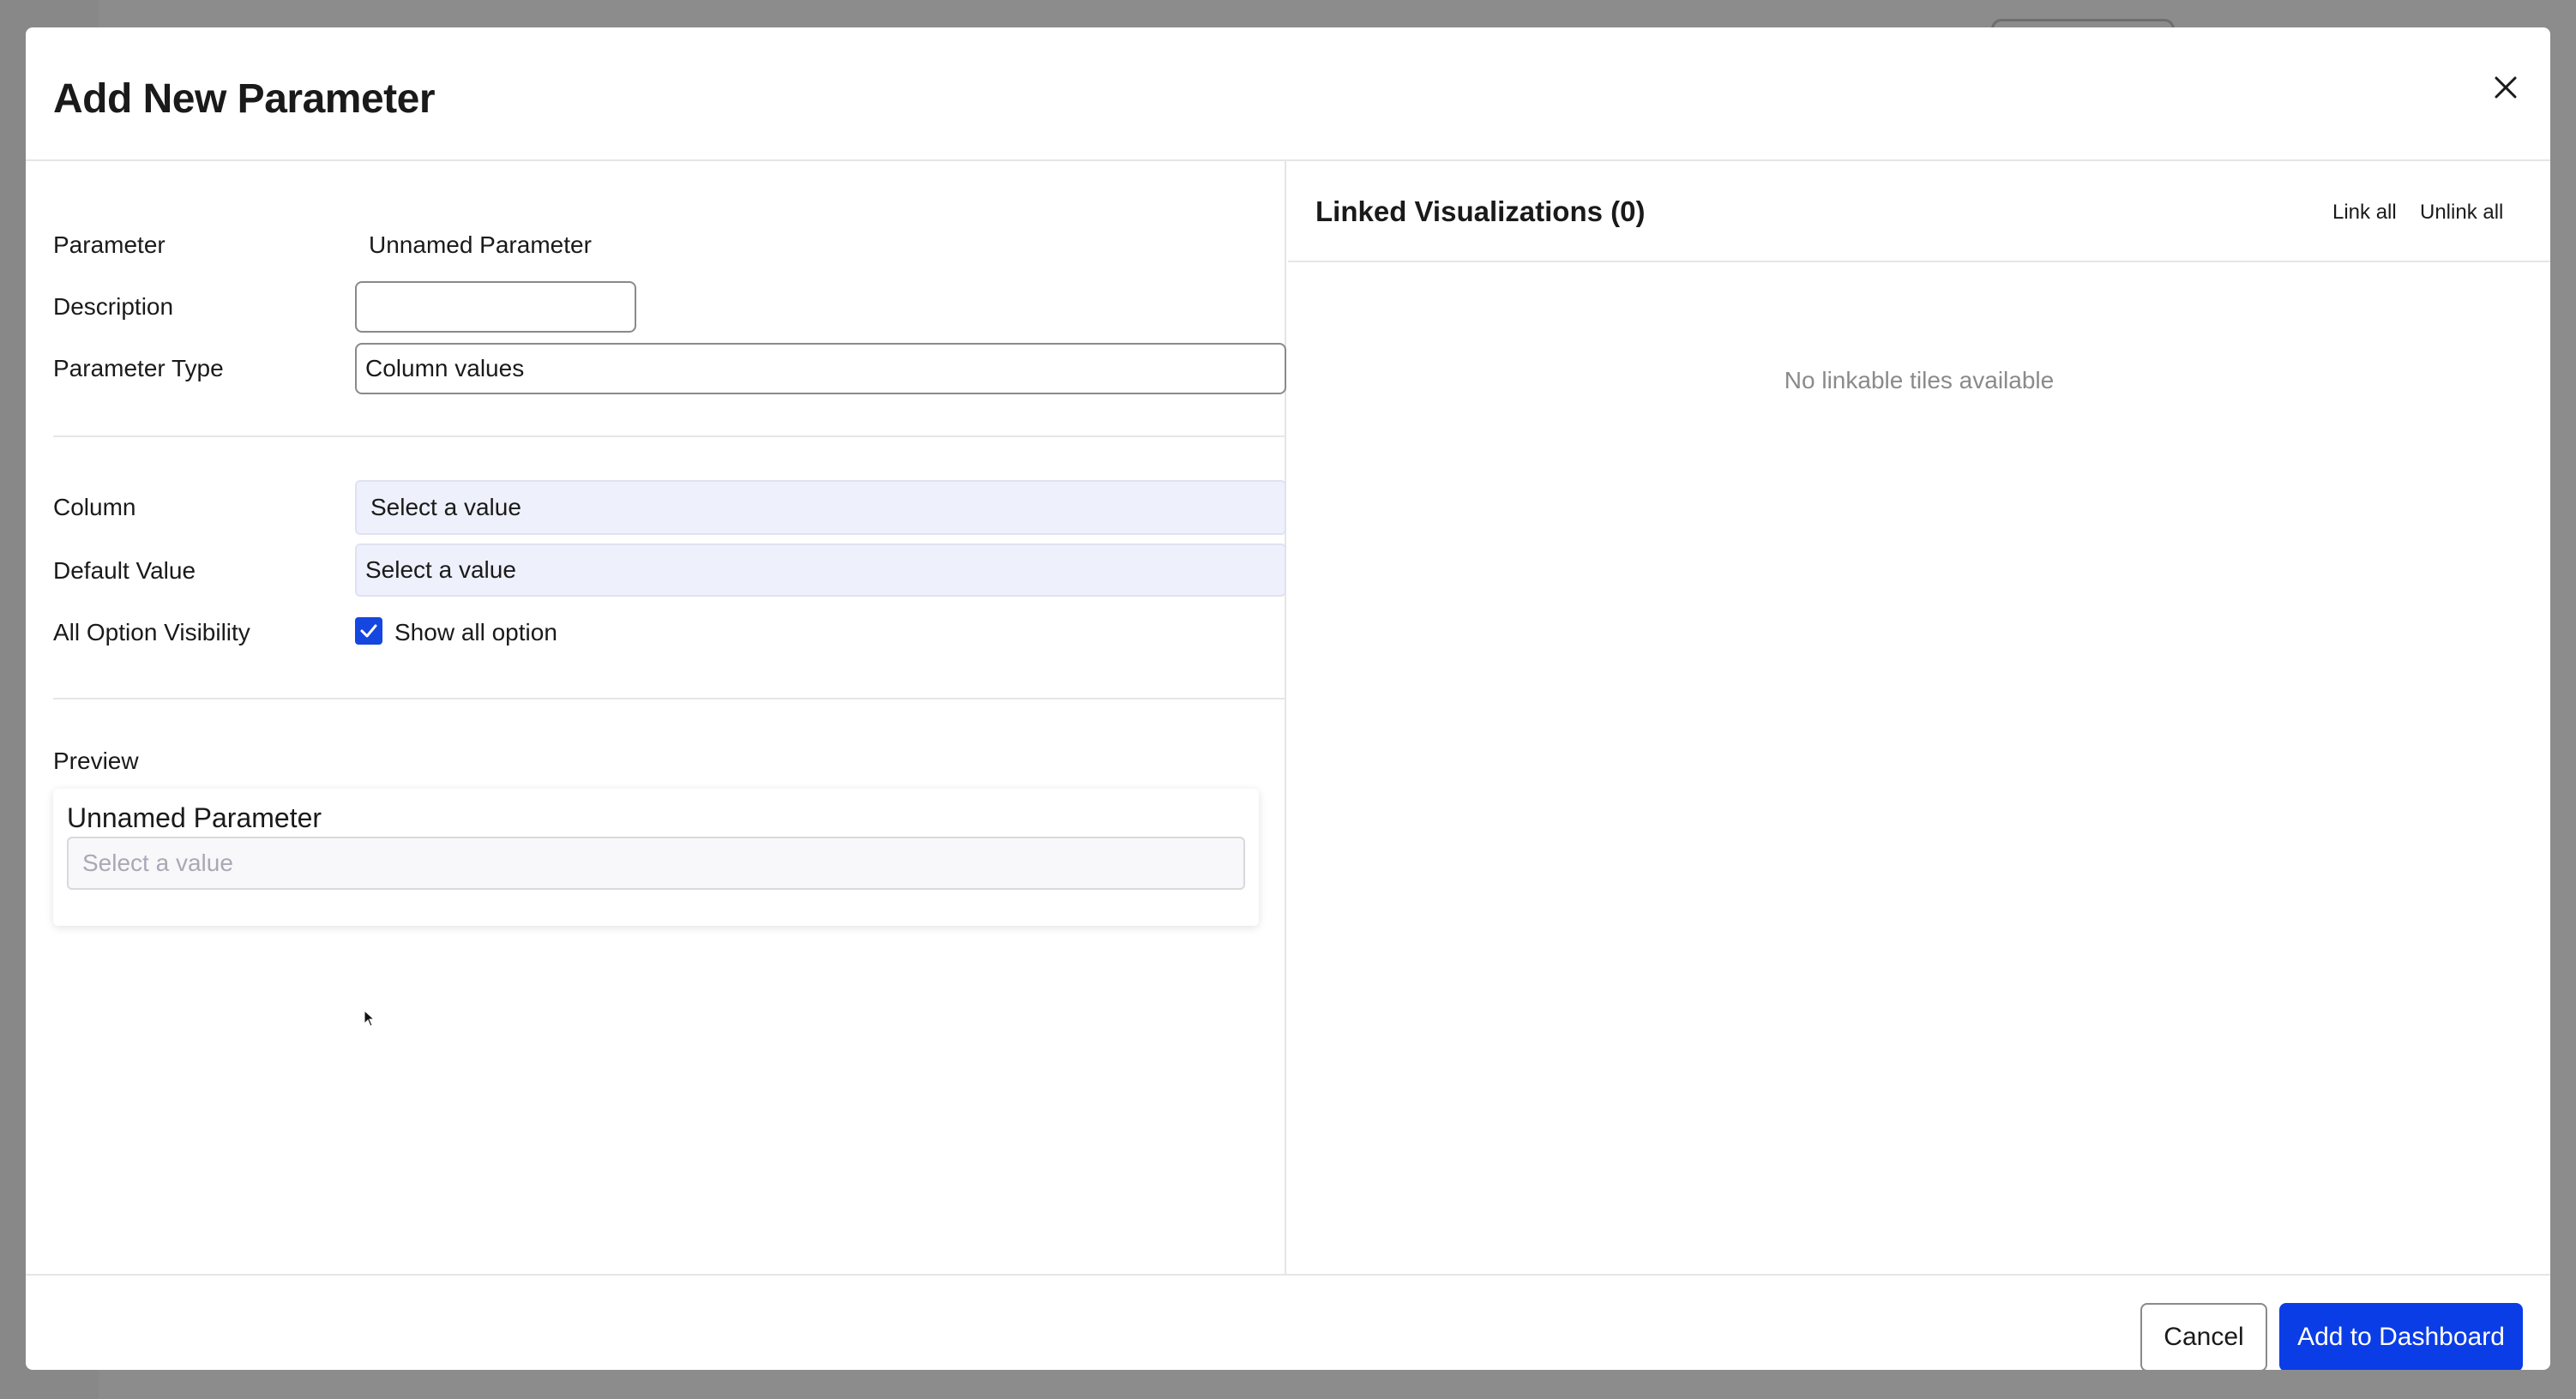  I want to click on description-input, so click(496, 307).